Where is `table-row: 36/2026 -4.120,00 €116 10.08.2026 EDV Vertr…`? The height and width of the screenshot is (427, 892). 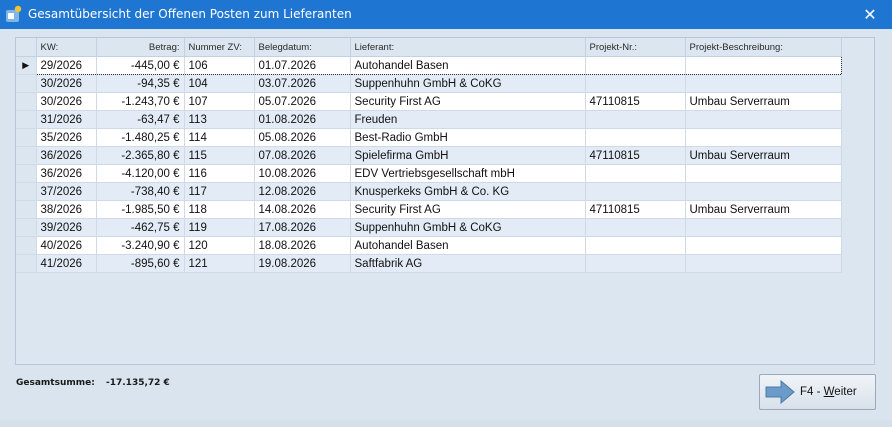
table-row: 36/2026 -4.120,00 €116 10.08.2026 EDV Vertr… is located at coordinates (429, 173).